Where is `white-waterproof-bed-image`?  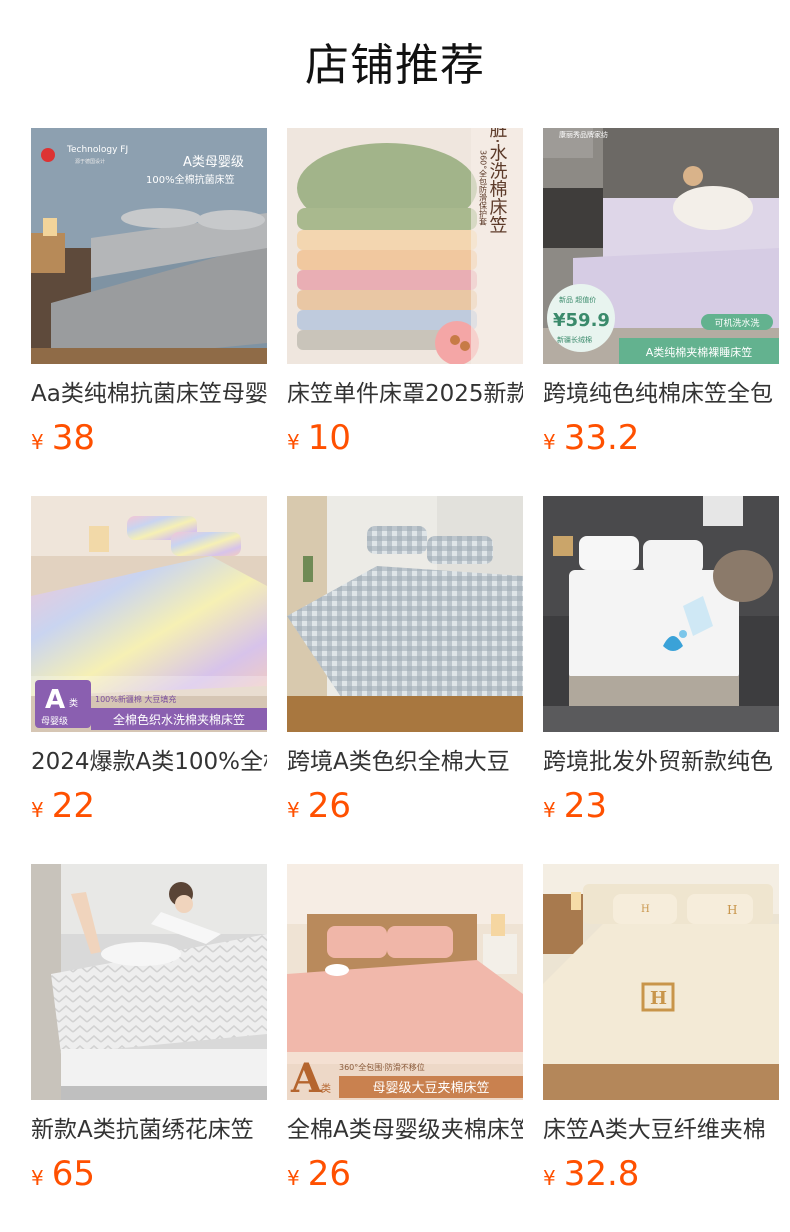 white-waterproof-bed-image is located at coordinates (661, 614).